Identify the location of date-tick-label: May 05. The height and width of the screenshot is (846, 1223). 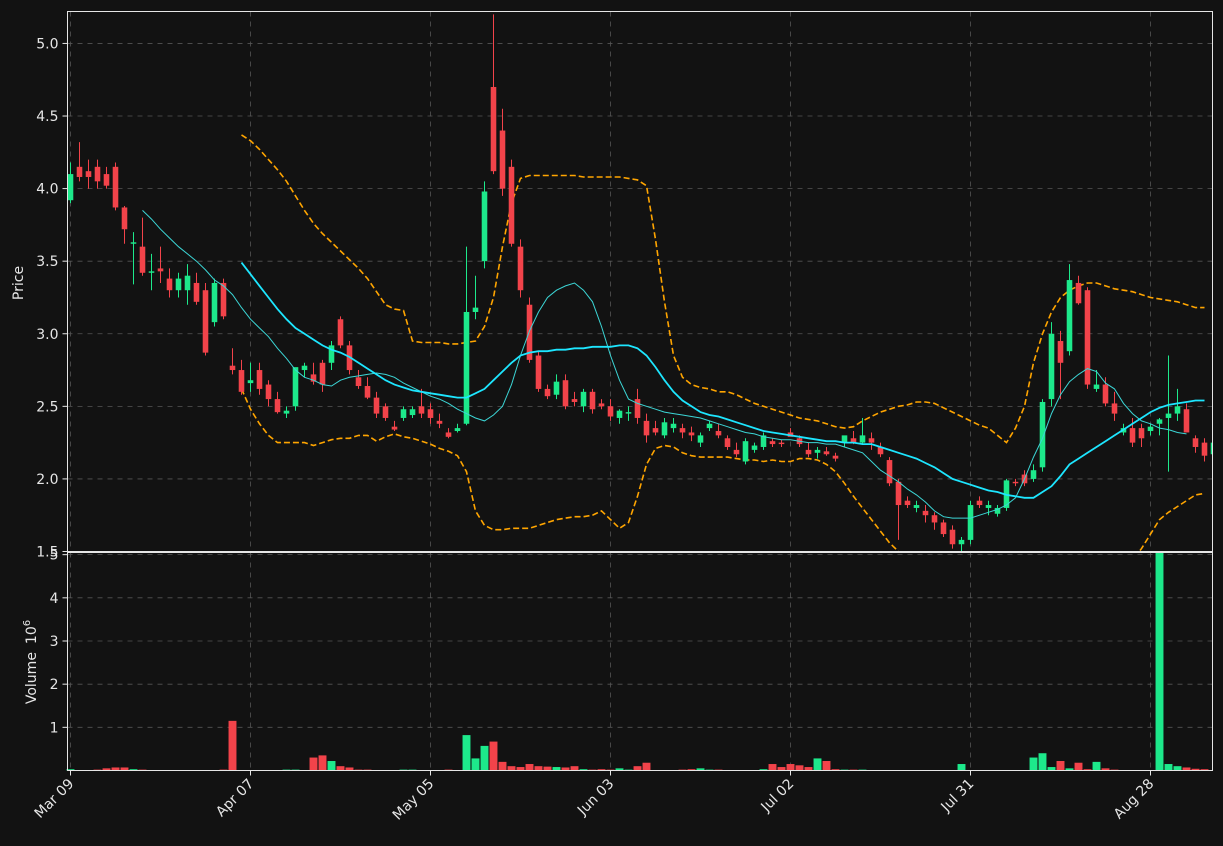
(414, 800).